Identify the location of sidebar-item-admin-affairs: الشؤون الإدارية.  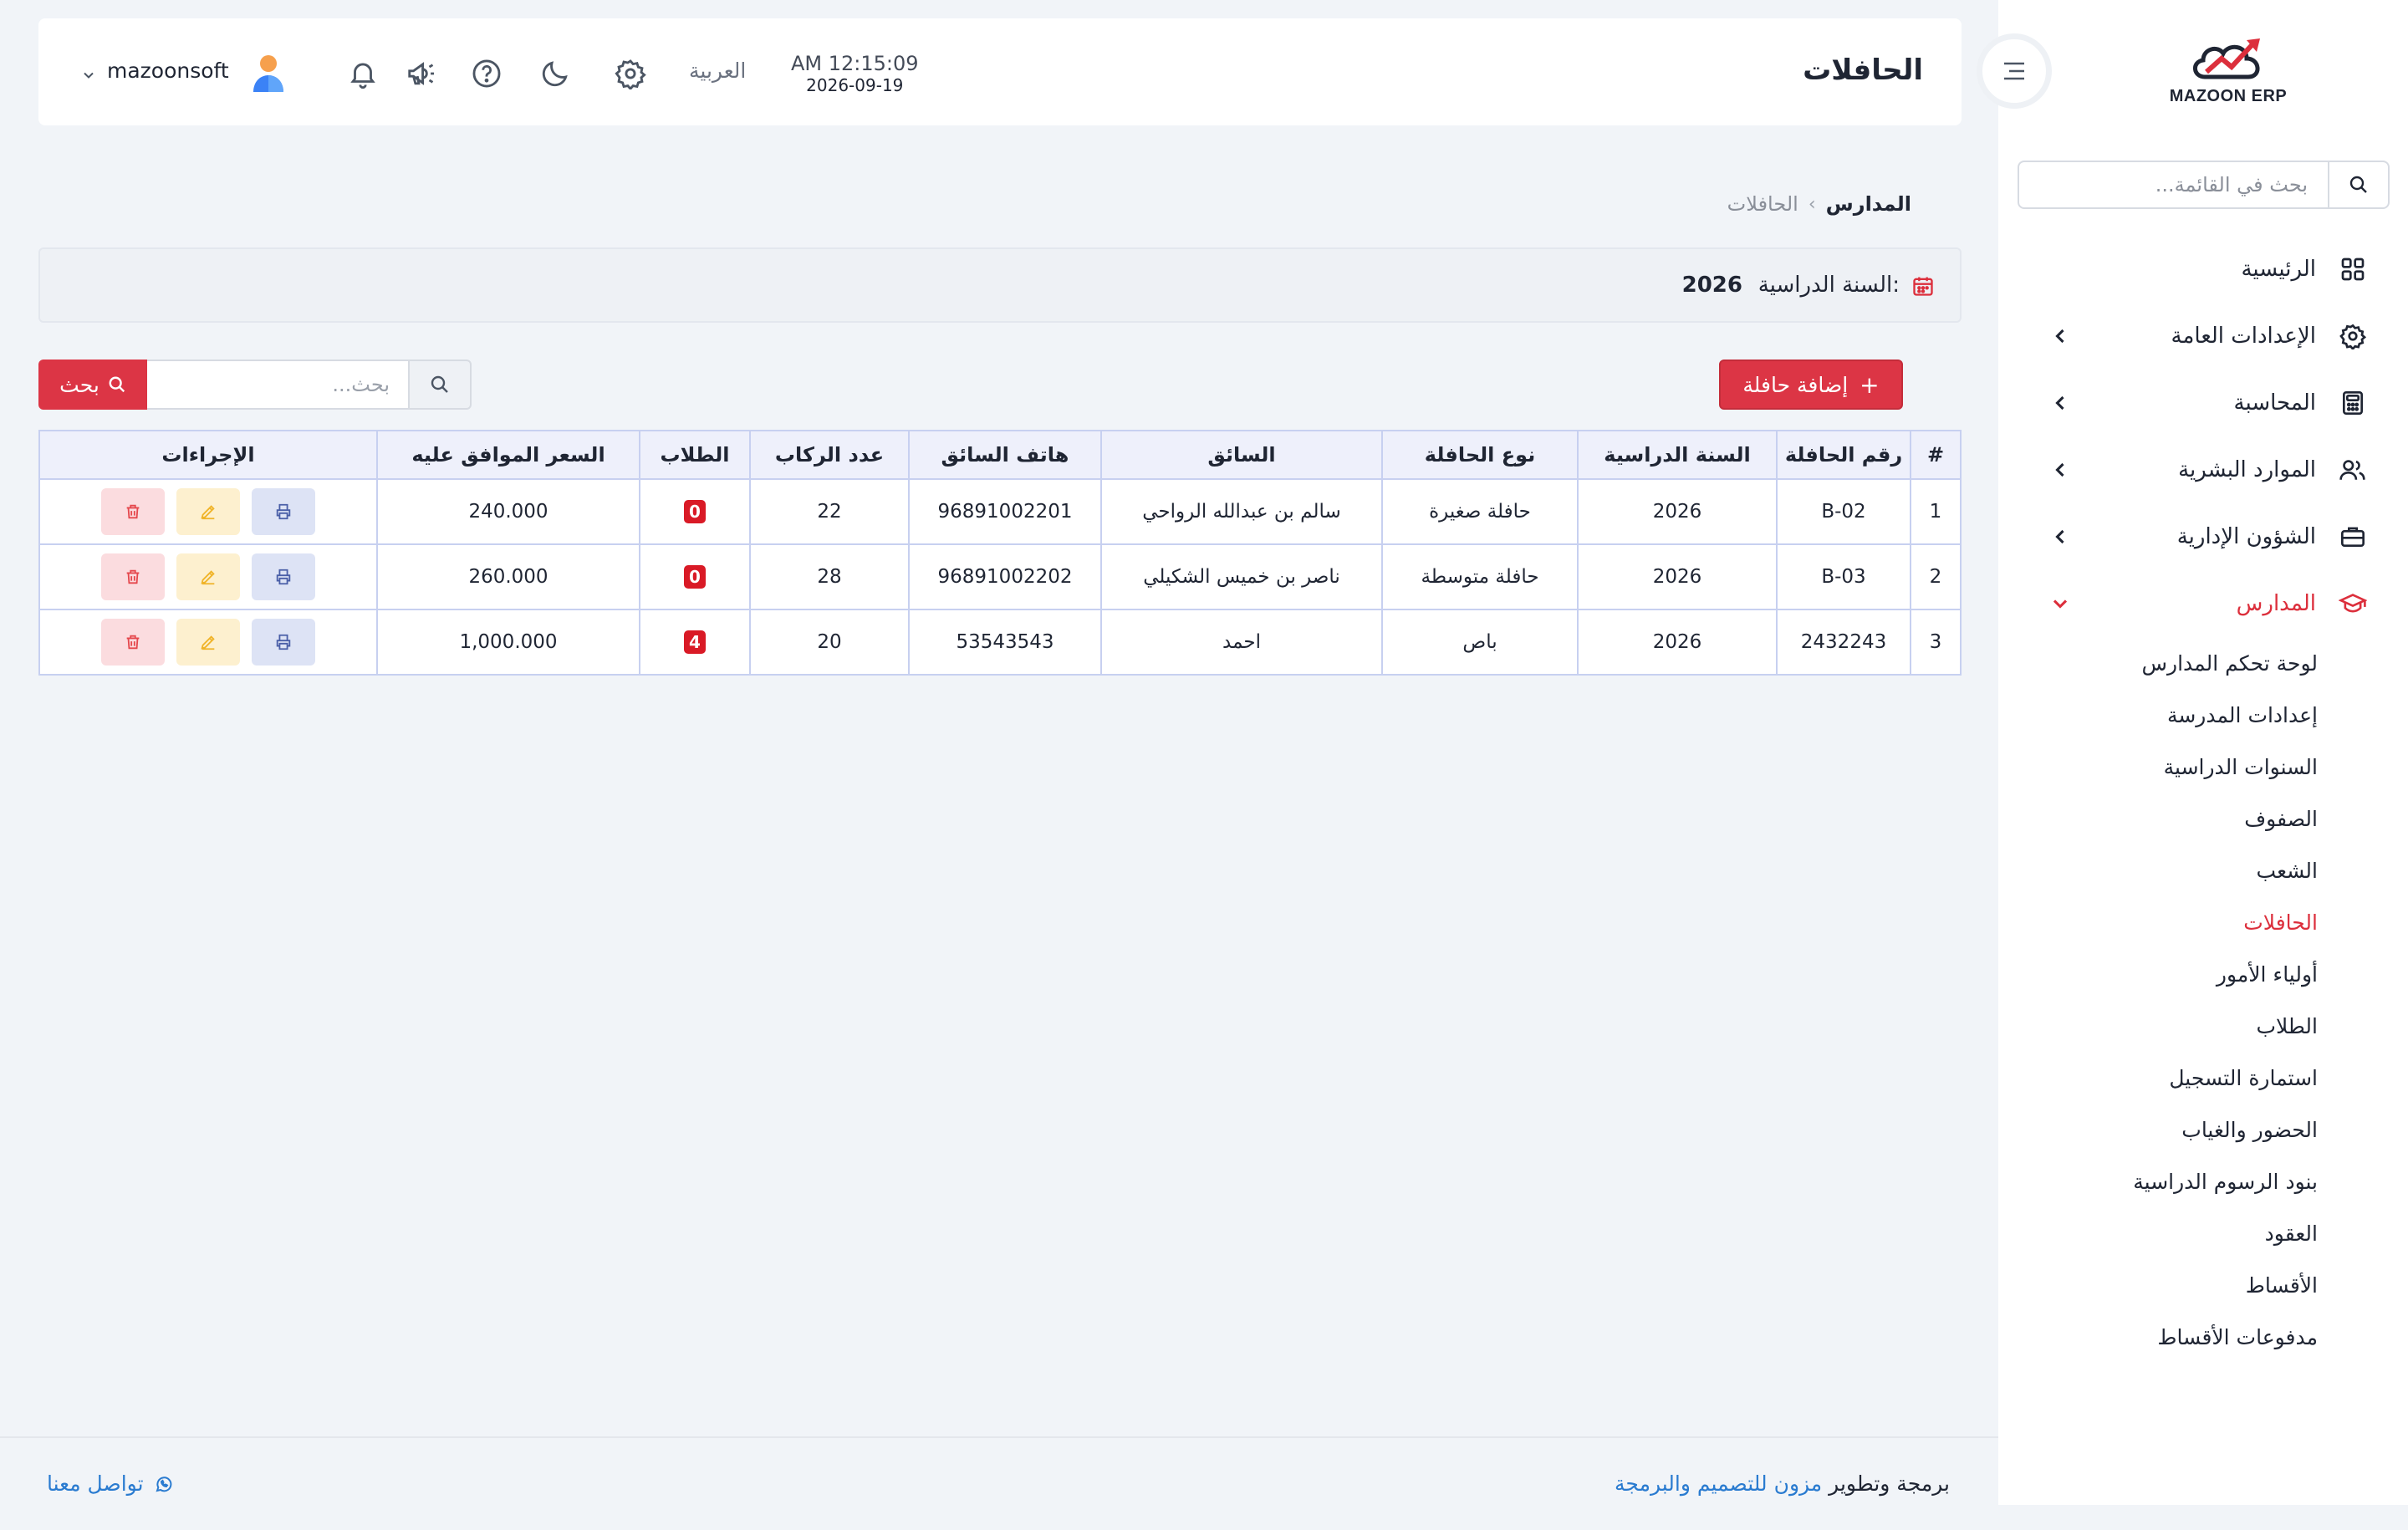
(2203, 536).